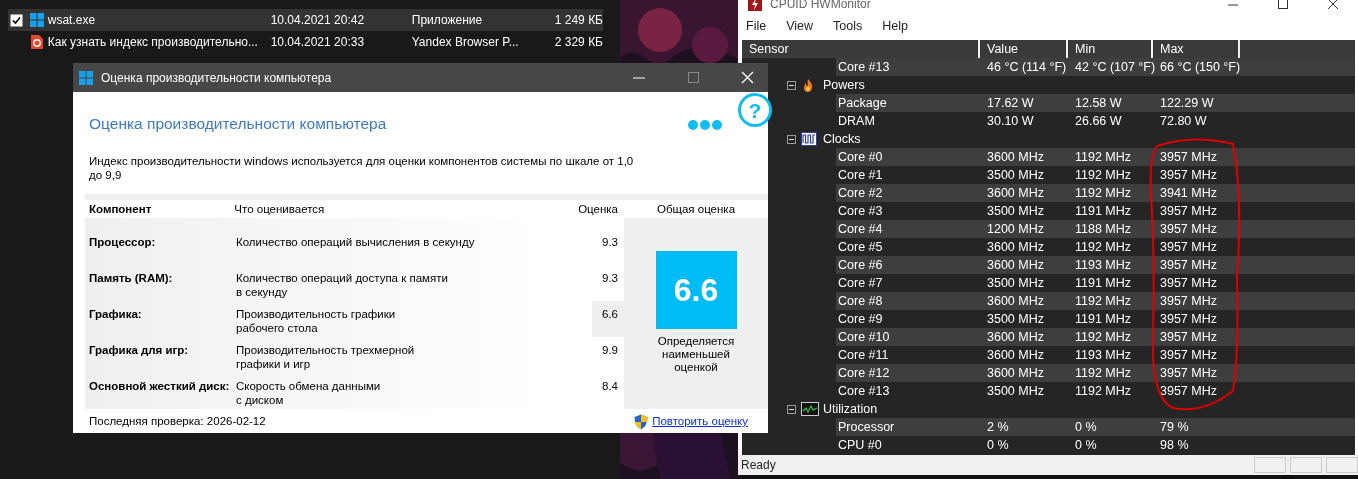 The height and width of the screenshot is (479, 1358). Describe the element at coordinates (578, 42) in the screenshot. I see `file-size: 2 329 КБ` at that location.